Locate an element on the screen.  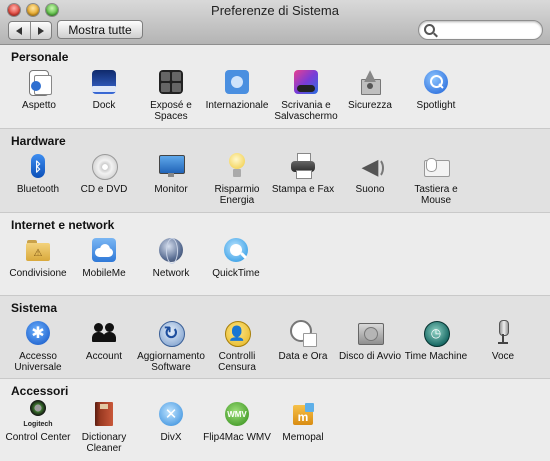
pref-tastiera-mouse: Tastiera e Mouse is located at coordinates (436, 179).